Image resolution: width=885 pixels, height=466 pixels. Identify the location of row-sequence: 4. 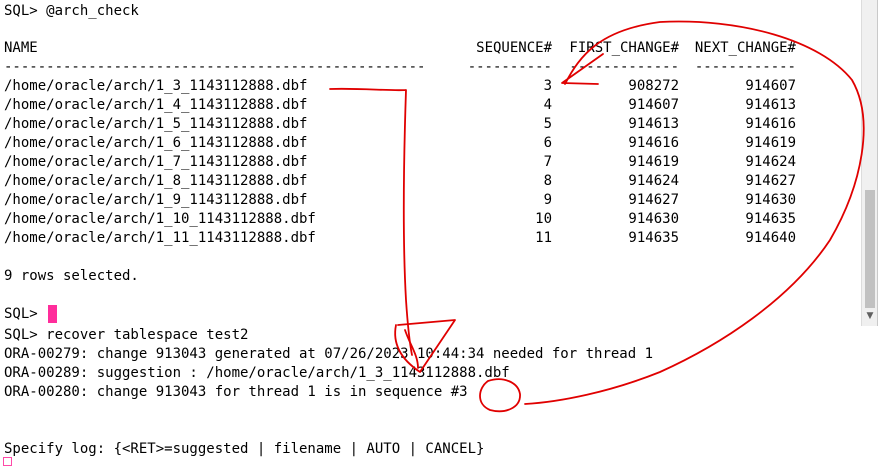
(547, 105).